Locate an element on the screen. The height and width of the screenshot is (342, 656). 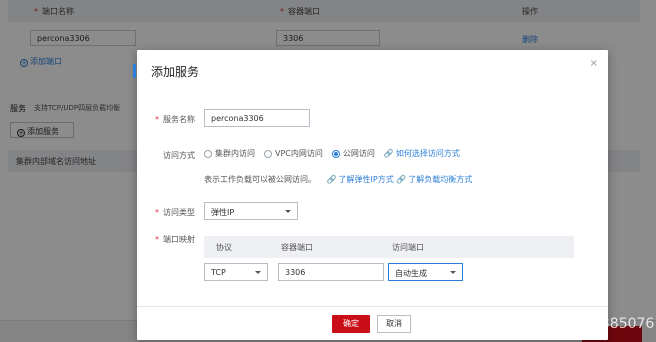
radio-selected-icon is located at coordinates (335, 153).